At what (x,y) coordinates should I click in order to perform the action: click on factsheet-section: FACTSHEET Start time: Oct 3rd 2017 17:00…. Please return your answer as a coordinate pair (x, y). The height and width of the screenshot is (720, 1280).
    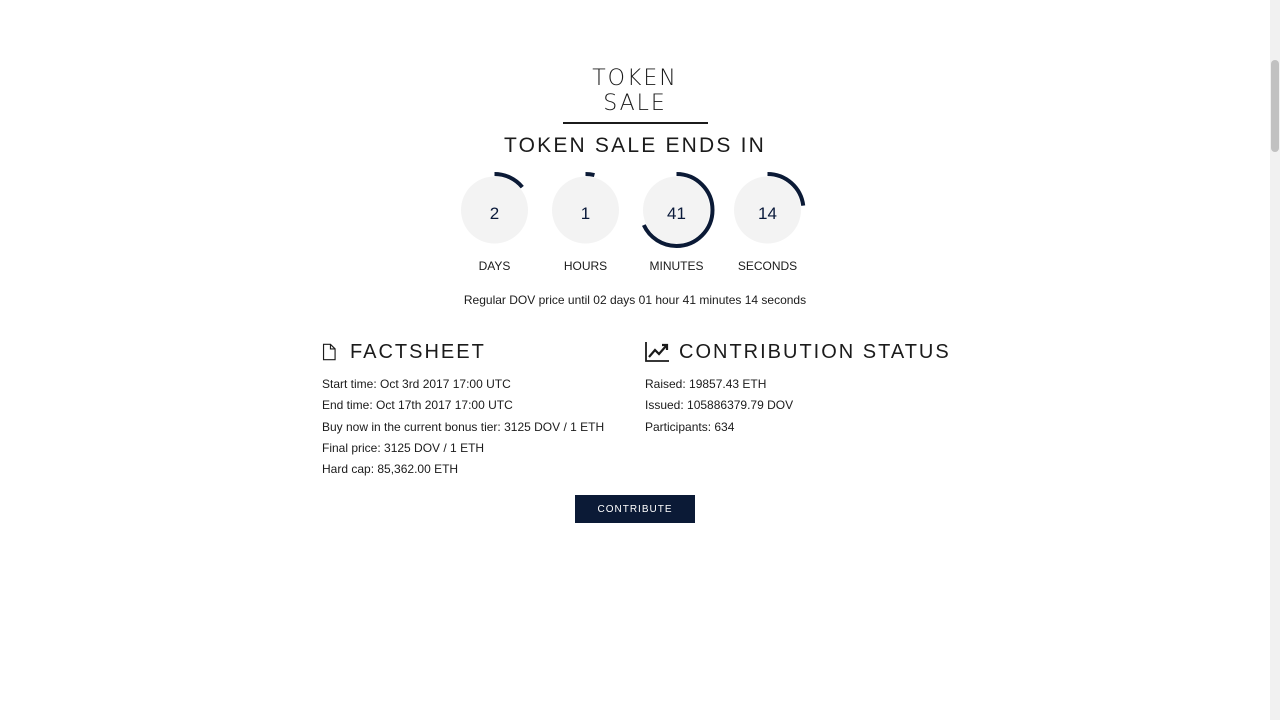
    Looking at the image, I should click on (472, 410).